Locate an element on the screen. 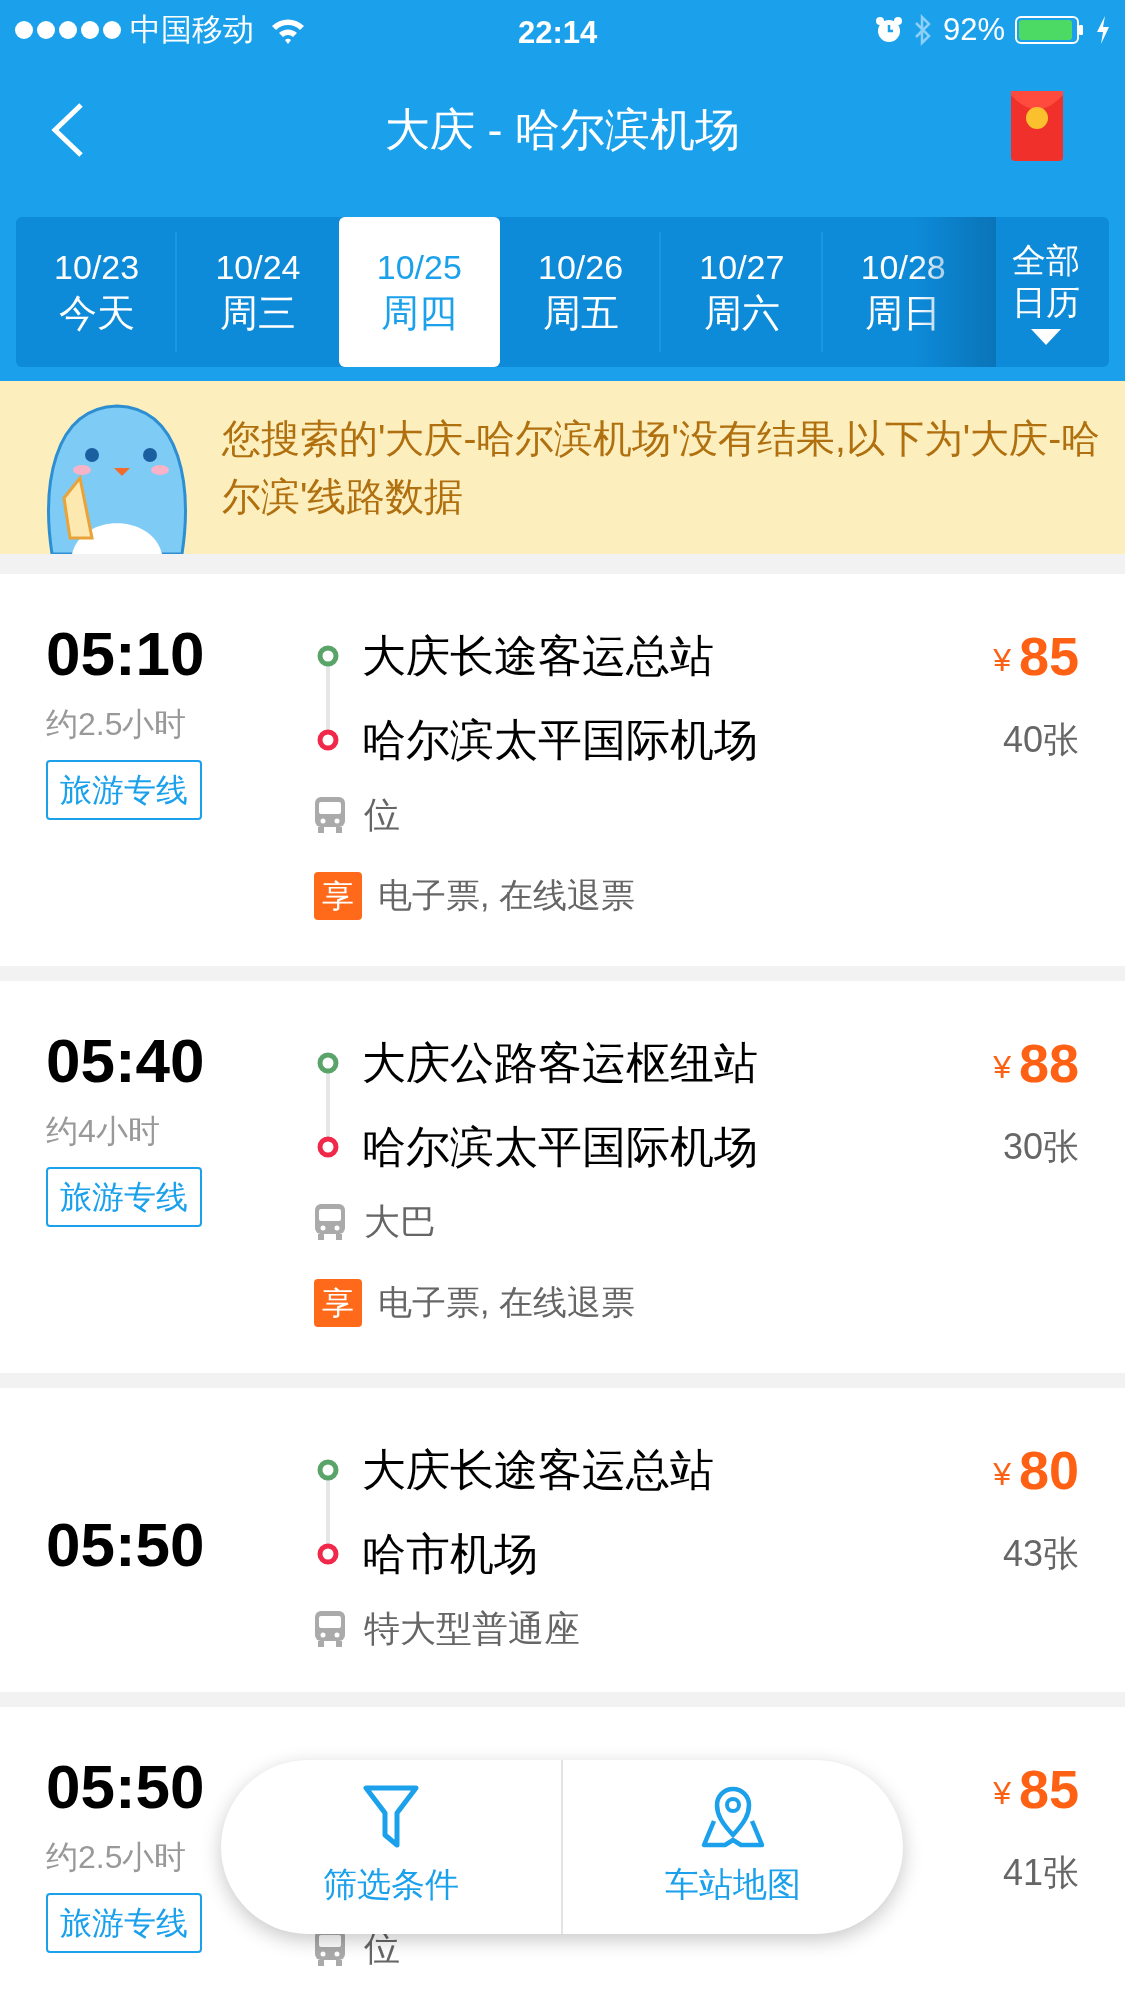  trip-duration: 约4小时 is located at coordinates (103, 1131).